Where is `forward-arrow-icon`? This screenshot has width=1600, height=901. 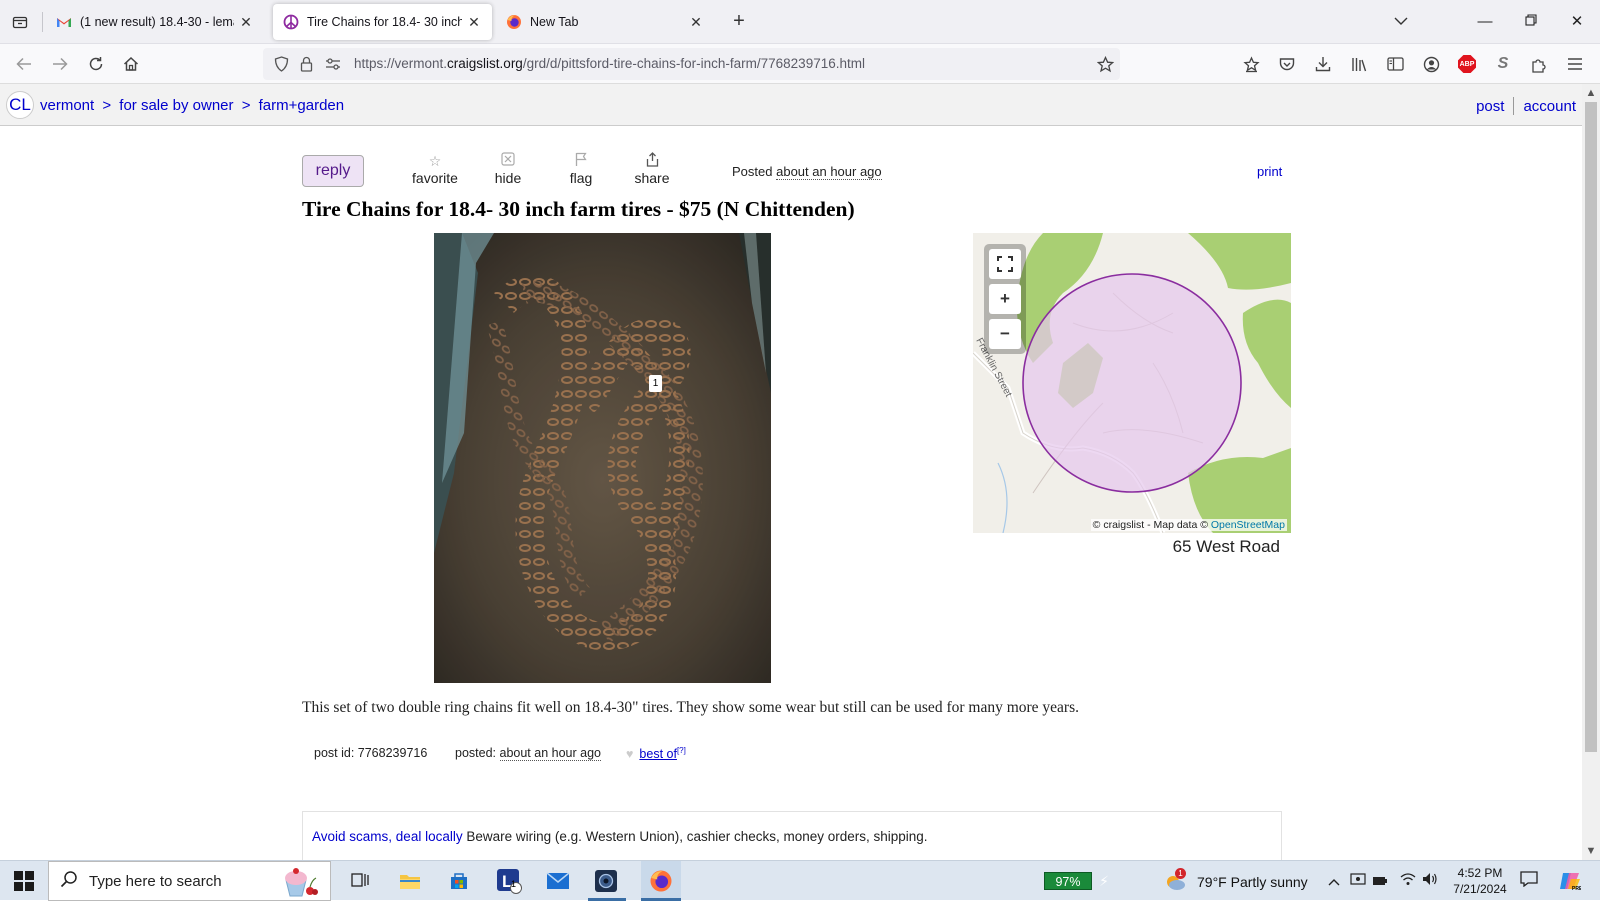
forward-arrow-icon is located at coordinates (60, 64).